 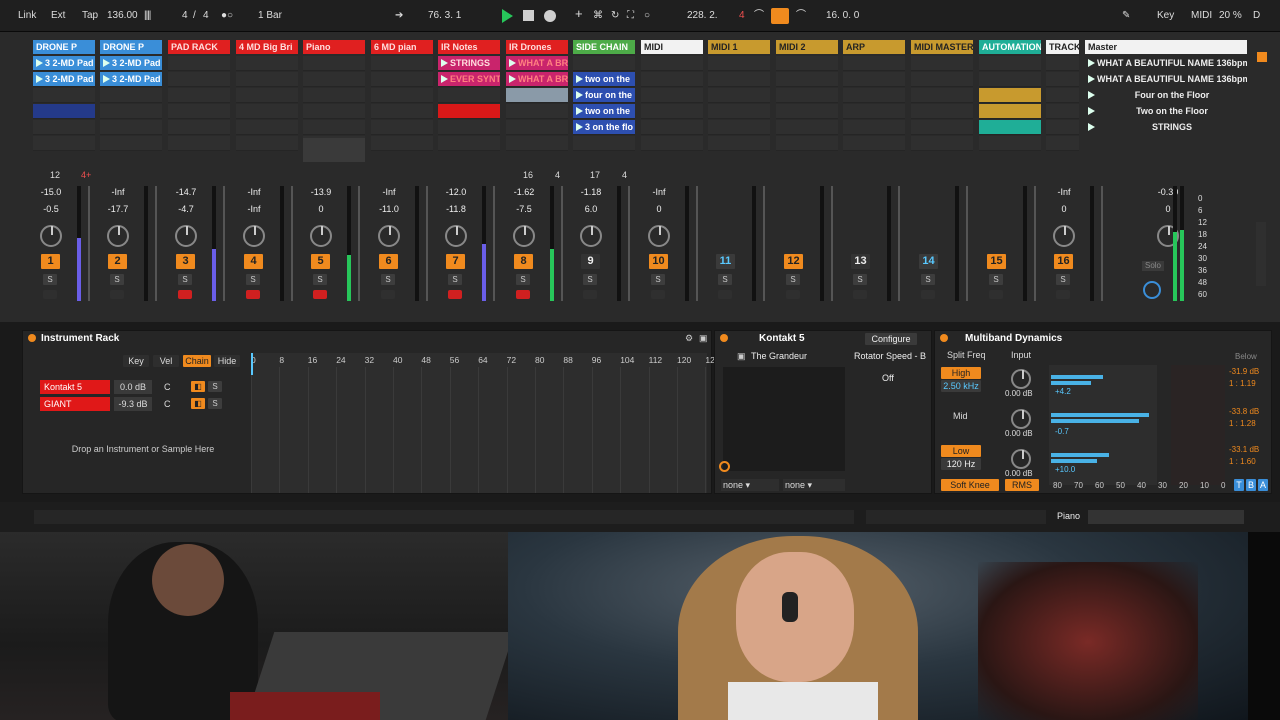 What do you see at coordinates (469, 63) in the screenshot?
I see `clip-c1_7: STRINGS` at bounding box center [469, 63].